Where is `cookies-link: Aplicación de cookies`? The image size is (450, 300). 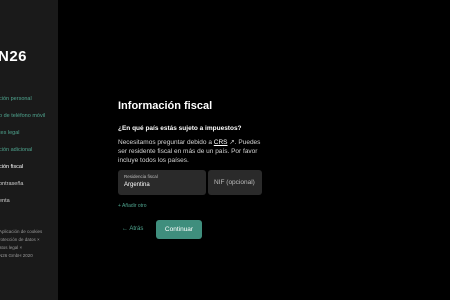
cookies-link: Aplicación de cookies is located at coordinates (21, 232).